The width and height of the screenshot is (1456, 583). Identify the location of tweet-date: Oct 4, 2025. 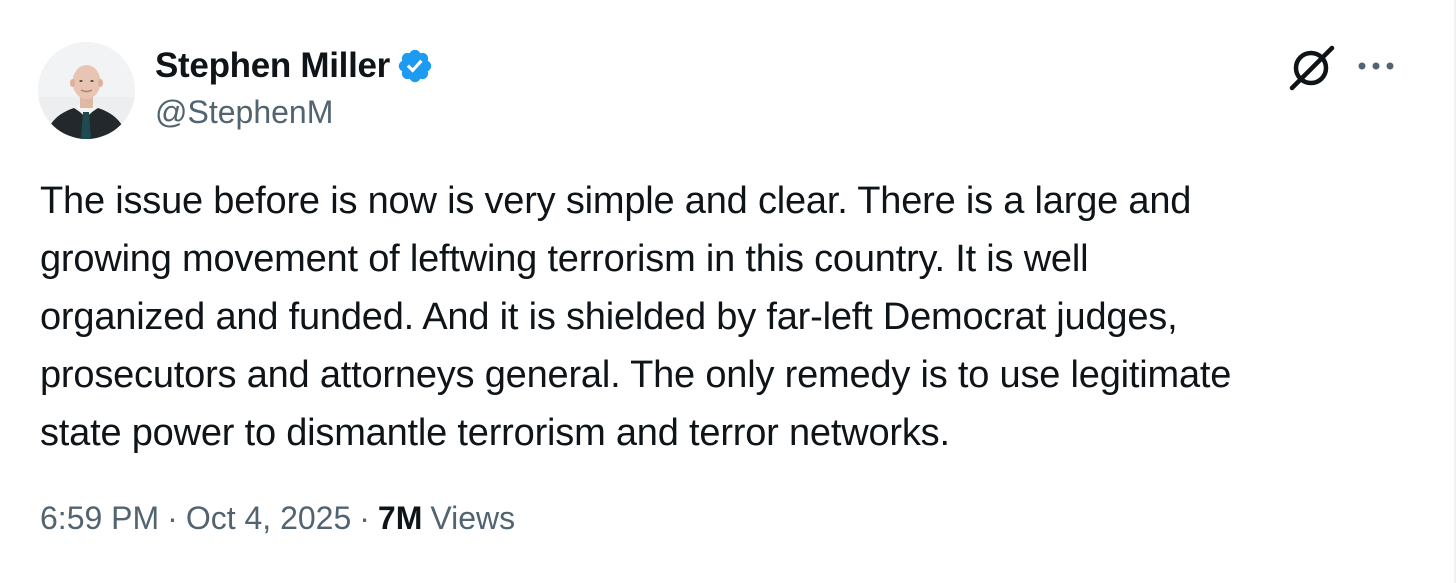
(268, 518).